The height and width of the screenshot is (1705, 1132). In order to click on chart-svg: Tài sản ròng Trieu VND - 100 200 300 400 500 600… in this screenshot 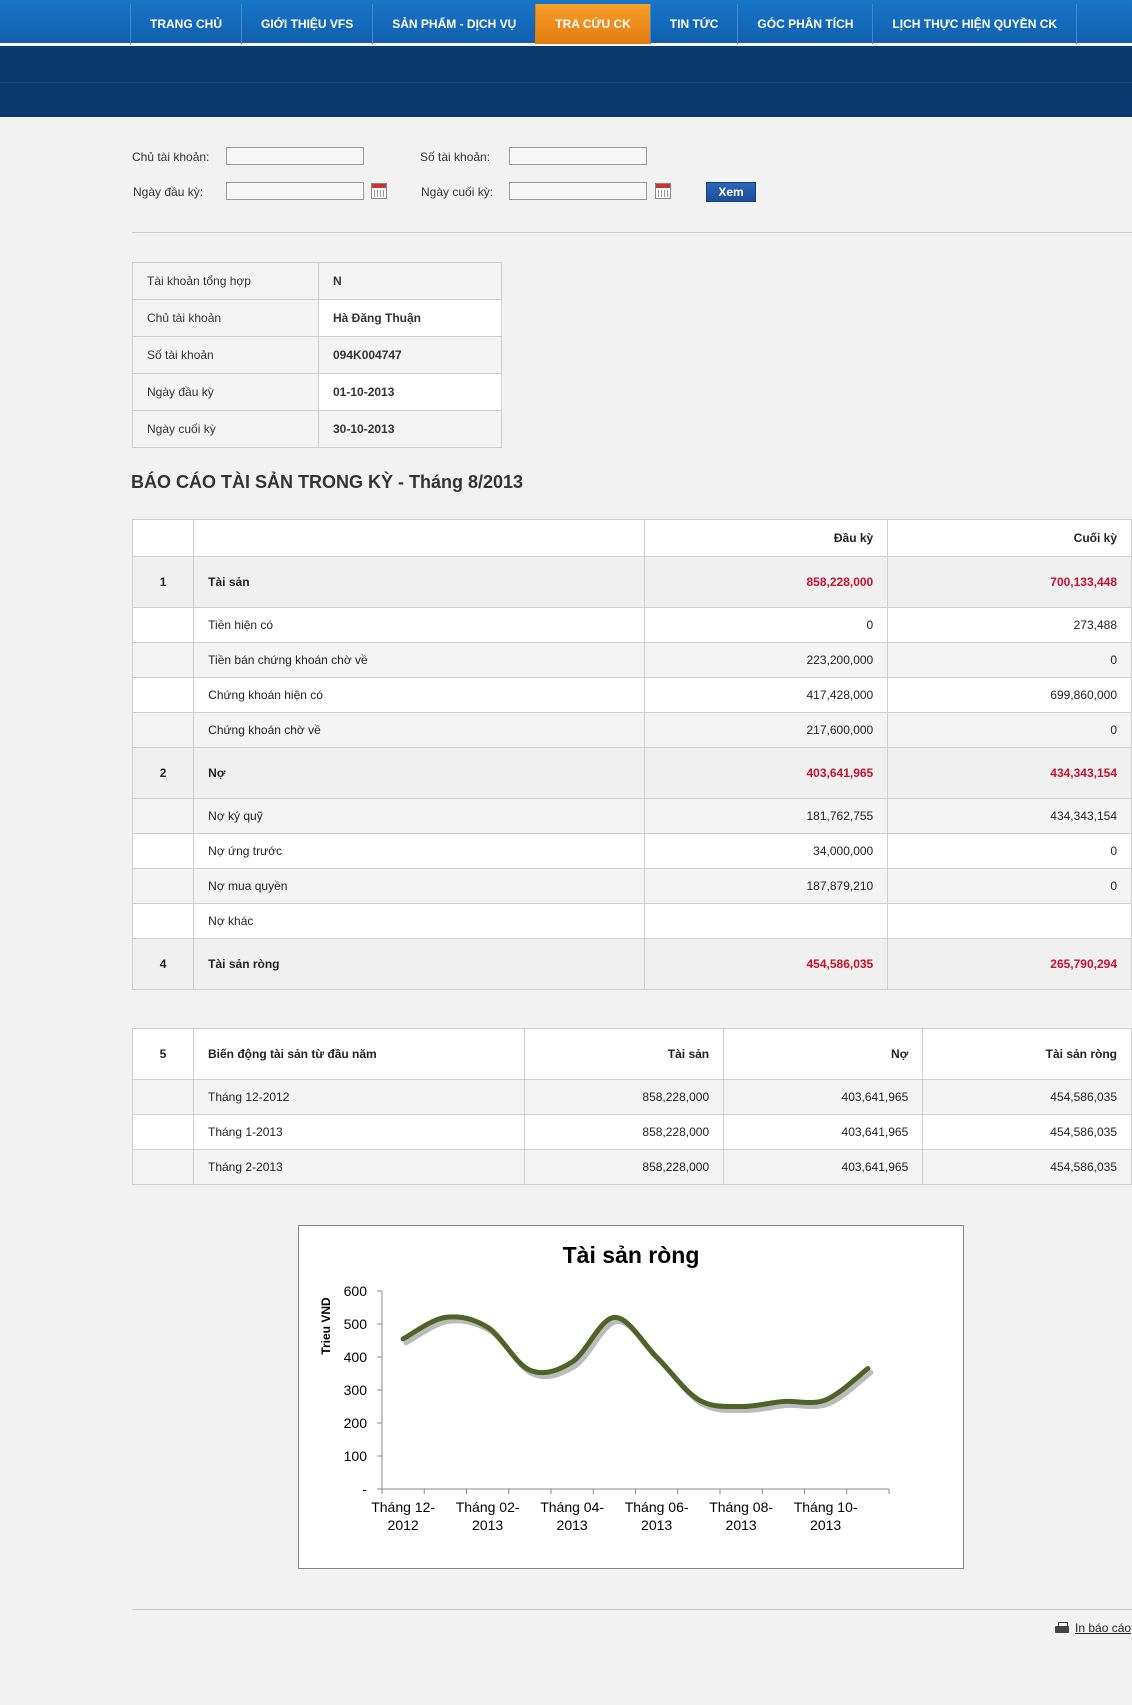, I will do `click(604, 1387)`.